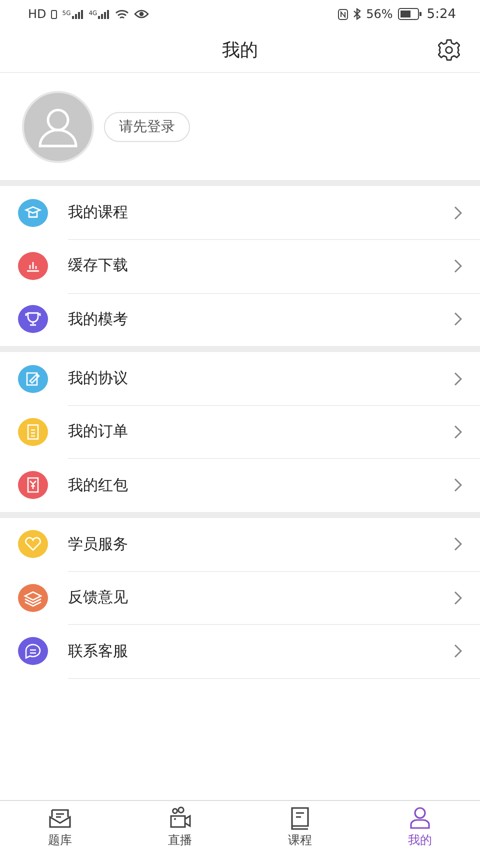  Describe the element at coordinates (300, 827) in the screenshot. I see `tab: 课程` at that location.